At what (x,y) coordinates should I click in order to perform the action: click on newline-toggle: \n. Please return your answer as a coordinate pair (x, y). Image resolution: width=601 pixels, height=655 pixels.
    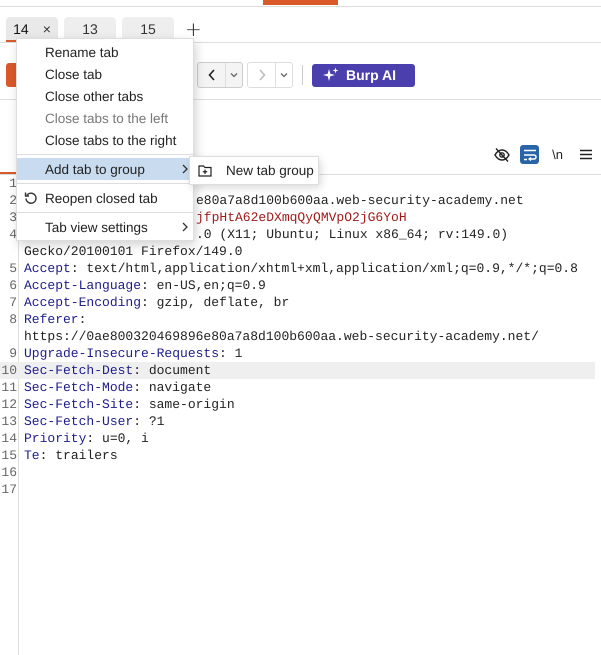
    Looking at the image, I should click on (557, 154).